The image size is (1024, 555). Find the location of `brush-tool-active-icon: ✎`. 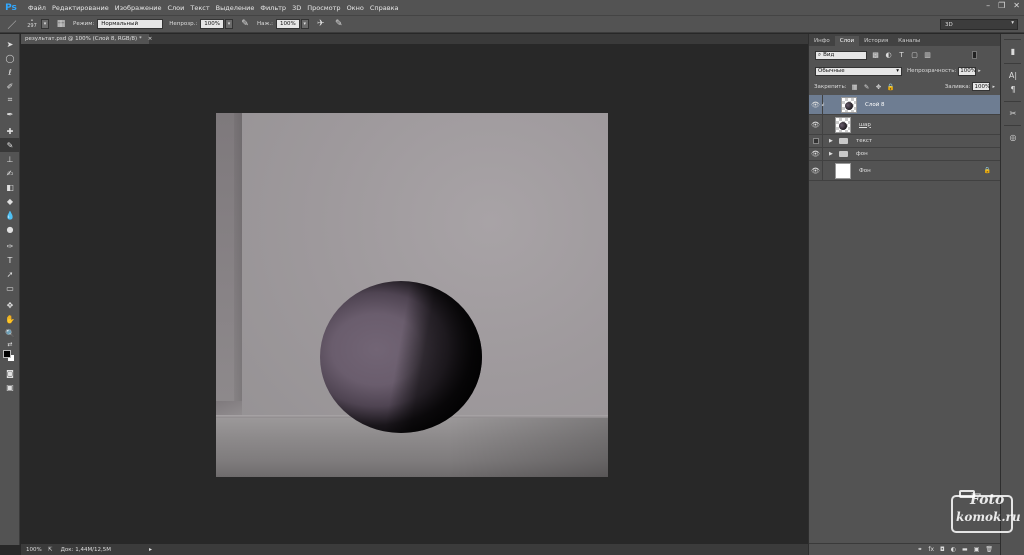

brush-tool-active-icon: ✎ is located at coordinates (10, 145).